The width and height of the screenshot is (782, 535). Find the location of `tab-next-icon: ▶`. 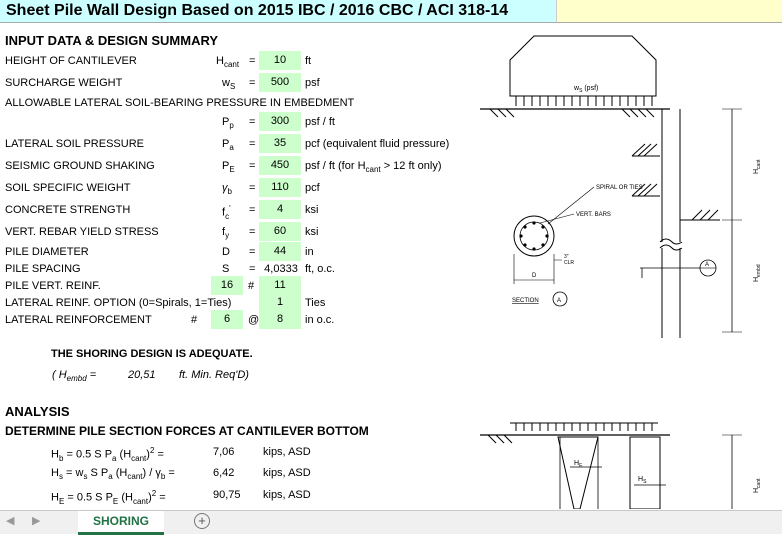

tab-next-icon: ▶ is located at coordinates (36, 520).